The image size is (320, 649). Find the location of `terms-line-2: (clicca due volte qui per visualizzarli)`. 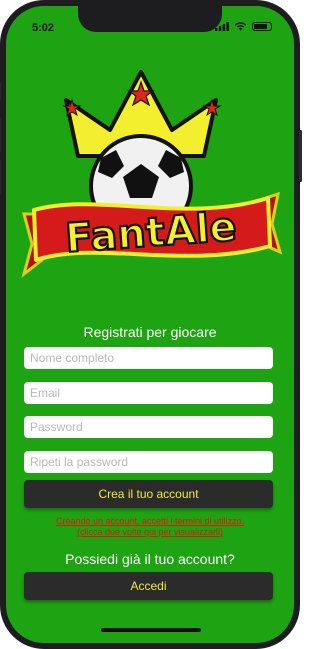

terms-line-2: (clicca due volte qui per visualizzarli) is located at coordinates (150, 532).